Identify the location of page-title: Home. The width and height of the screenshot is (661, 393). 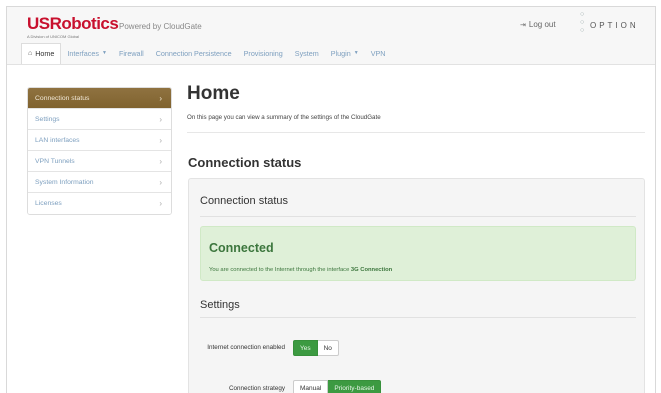
(213, 93).